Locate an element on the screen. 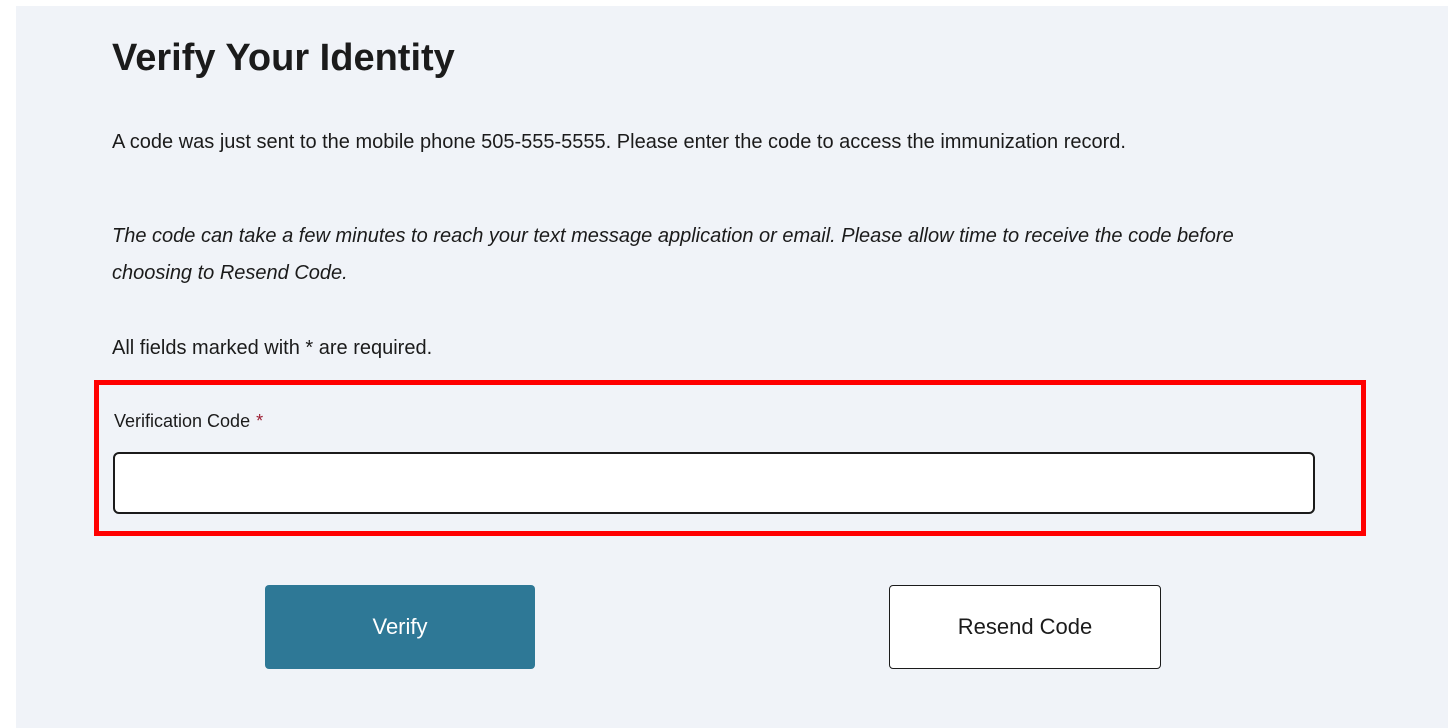 The width and height of the screenshot is (1448, 728). verification-code-label-text: Verification Code is located at coordinates (182, 421).